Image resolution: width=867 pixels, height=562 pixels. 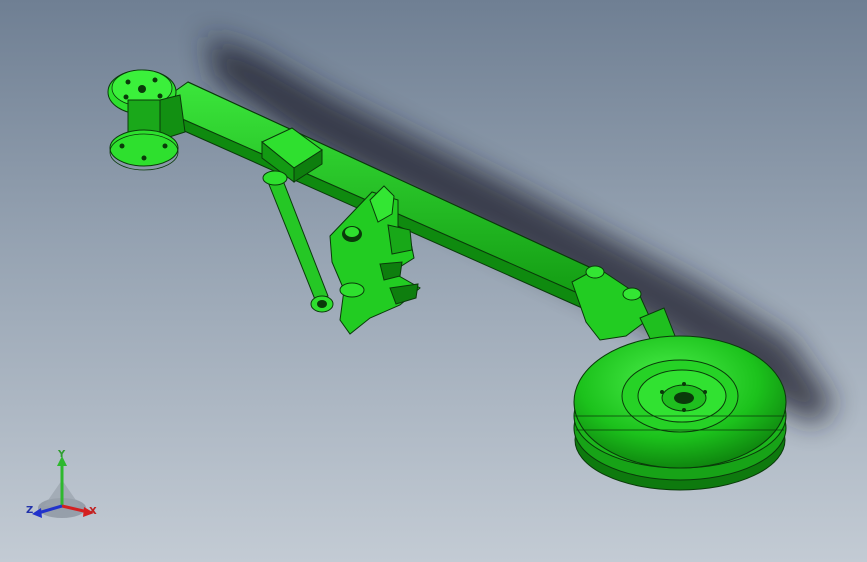 What do you see at coordinates (146, 120) in the screenshot?
I see `mounting-flange` at bounding box center [146, 120].